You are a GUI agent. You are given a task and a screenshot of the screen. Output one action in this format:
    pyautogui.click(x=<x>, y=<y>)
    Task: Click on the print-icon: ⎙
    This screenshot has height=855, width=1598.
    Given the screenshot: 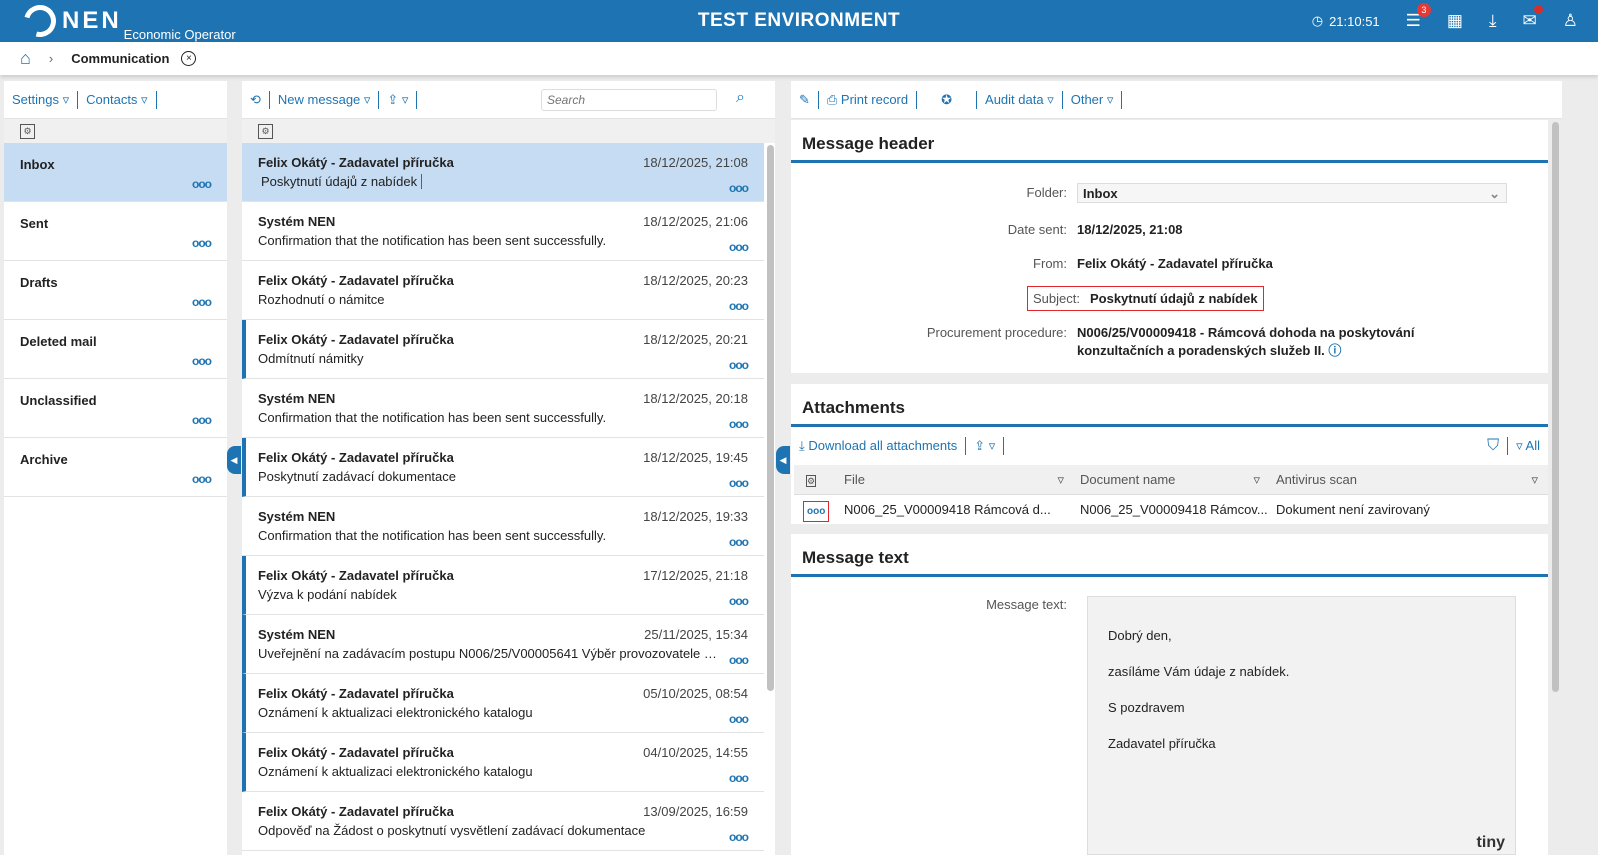 What is the action you would take?
    pyautogui.click(x=834, y=100)
    